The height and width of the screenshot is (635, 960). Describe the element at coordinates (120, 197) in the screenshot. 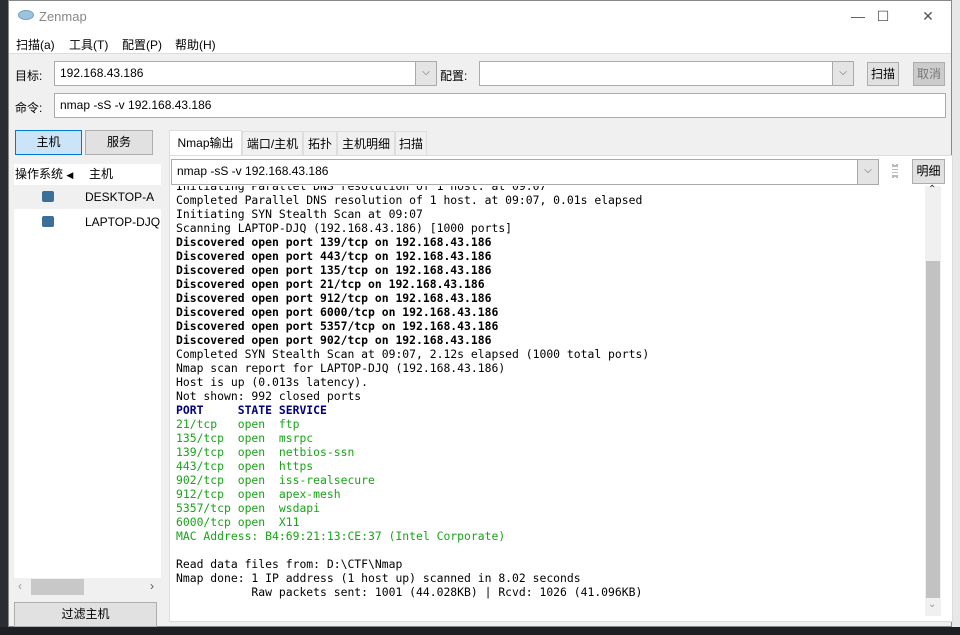

I see `host-name: DESKTOP-A` at that location.